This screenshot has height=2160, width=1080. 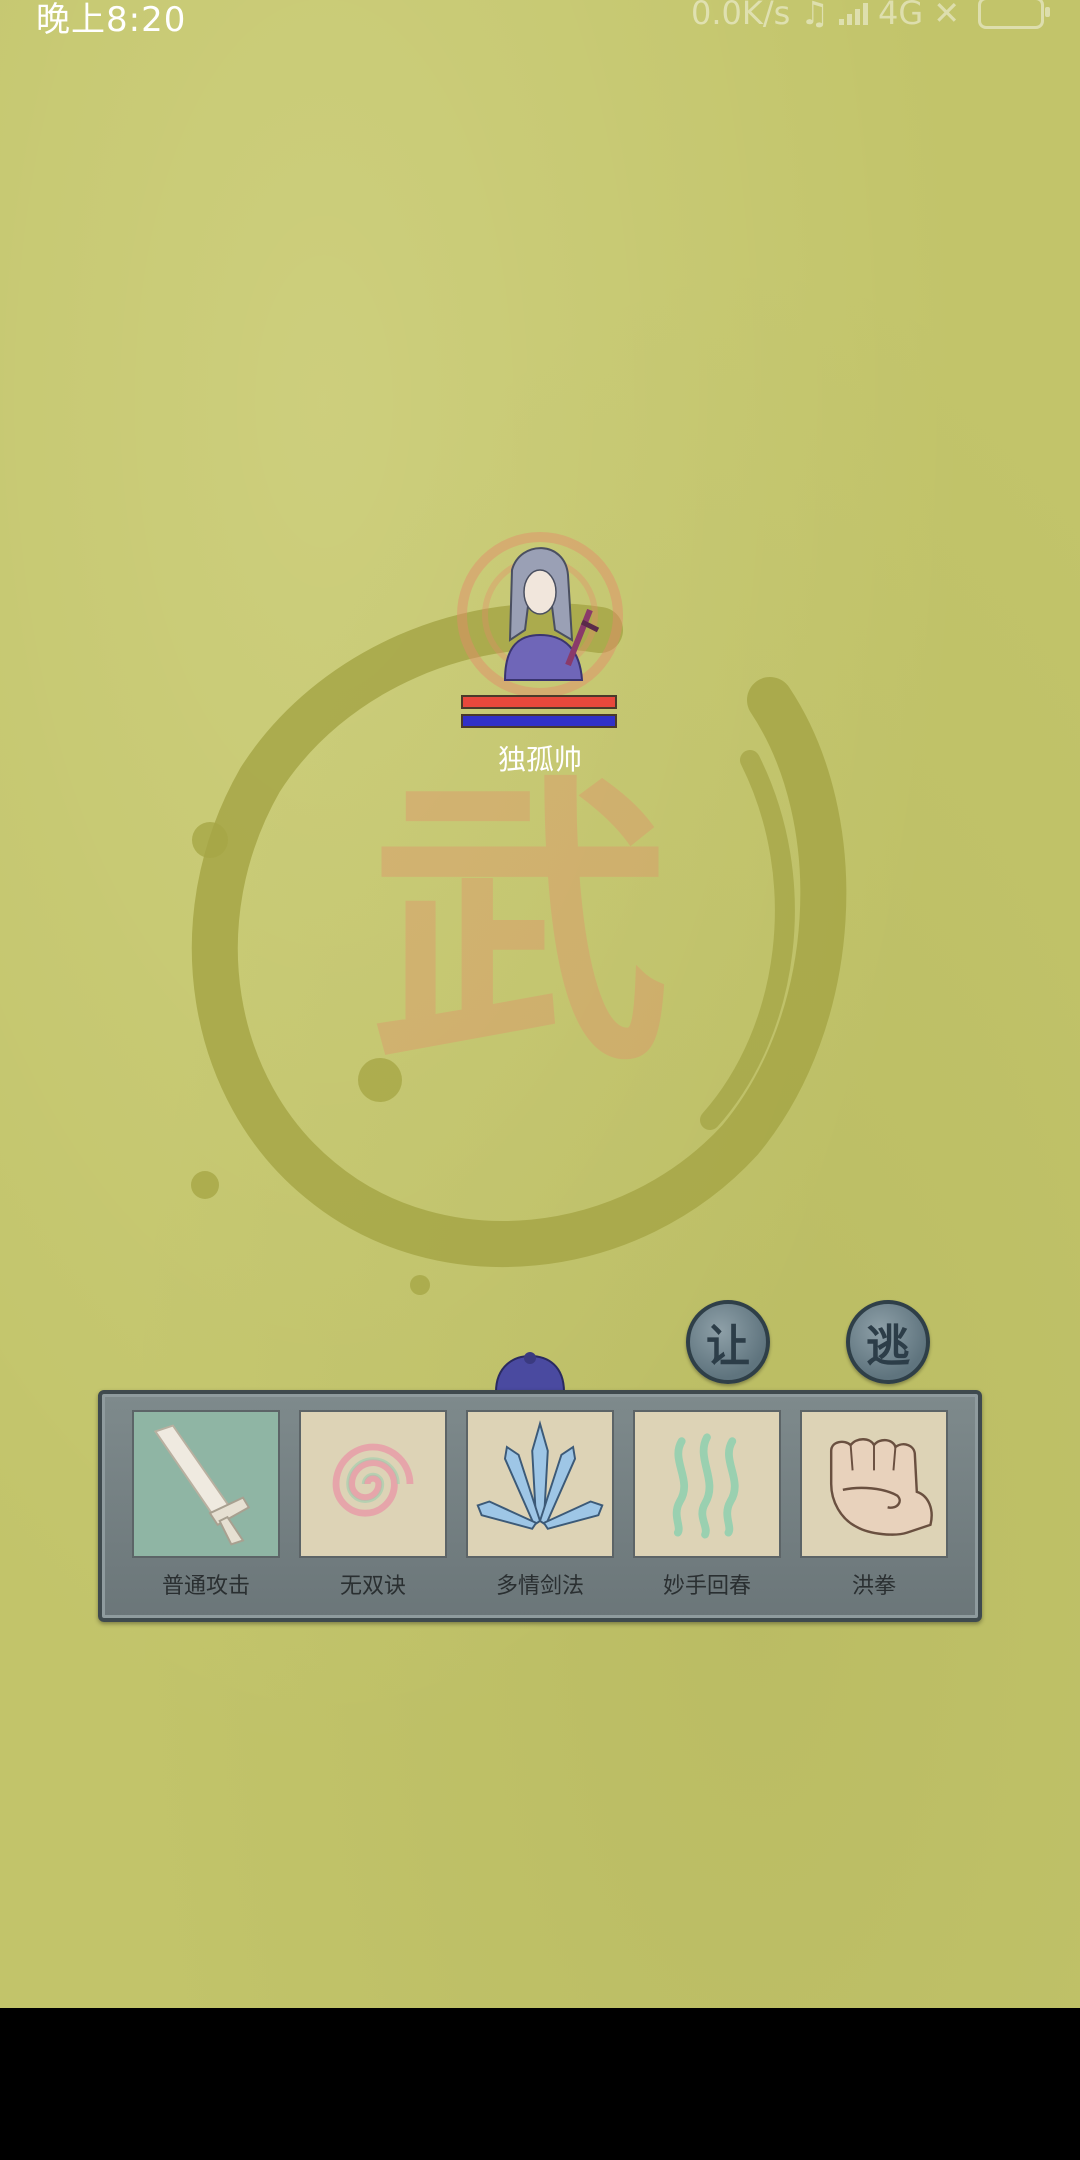 What do you see at coordinates (874, 1484) in the screenshot?
I see `fist-icon` at bounding box center [874, 1484].